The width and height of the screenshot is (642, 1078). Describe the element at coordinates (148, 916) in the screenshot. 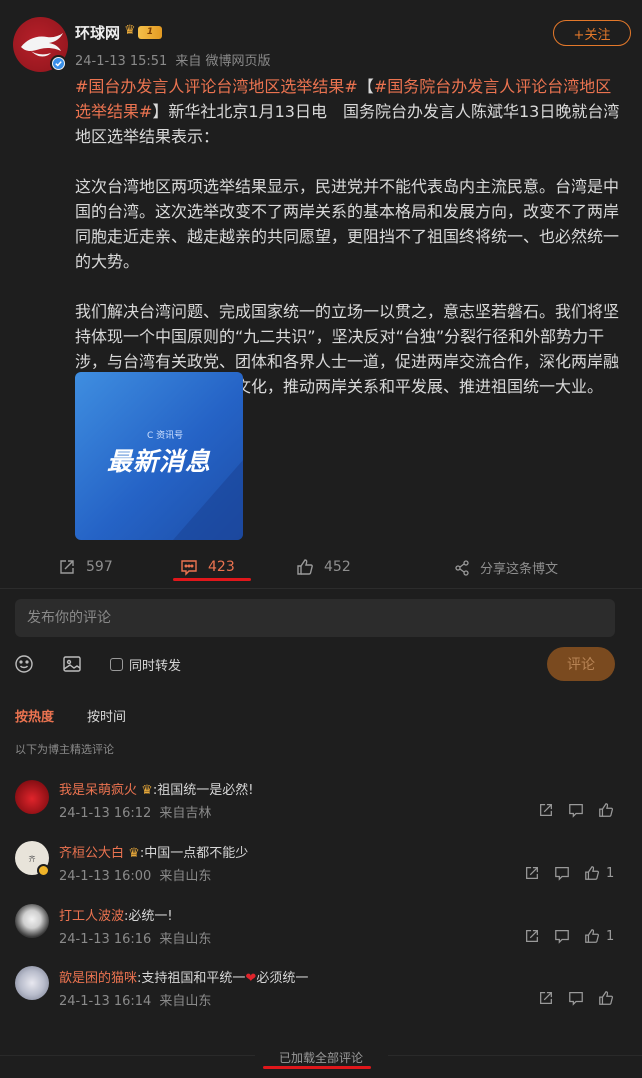

I see `comment-text: :必统一!` at that location.